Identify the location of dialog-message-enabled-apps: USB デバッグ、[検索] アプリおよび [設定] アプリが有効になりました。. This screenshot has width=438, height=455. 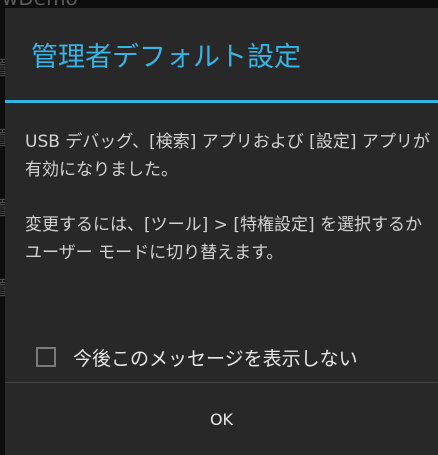
(227, 156).